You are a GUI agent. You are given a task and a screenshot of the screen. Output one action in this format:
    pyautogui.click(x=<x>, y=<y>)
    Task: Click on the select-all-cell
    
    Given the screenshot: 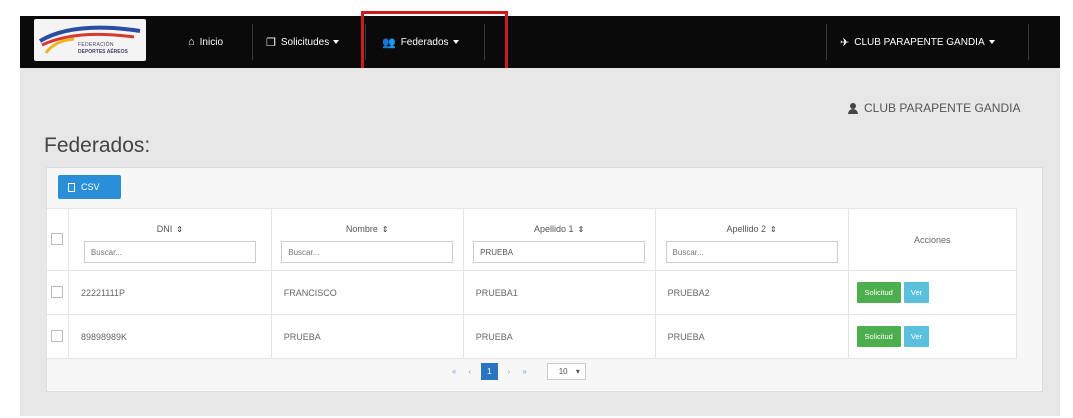 What is the action you would take?
    pyautogui.click(x=57, y=239)
    